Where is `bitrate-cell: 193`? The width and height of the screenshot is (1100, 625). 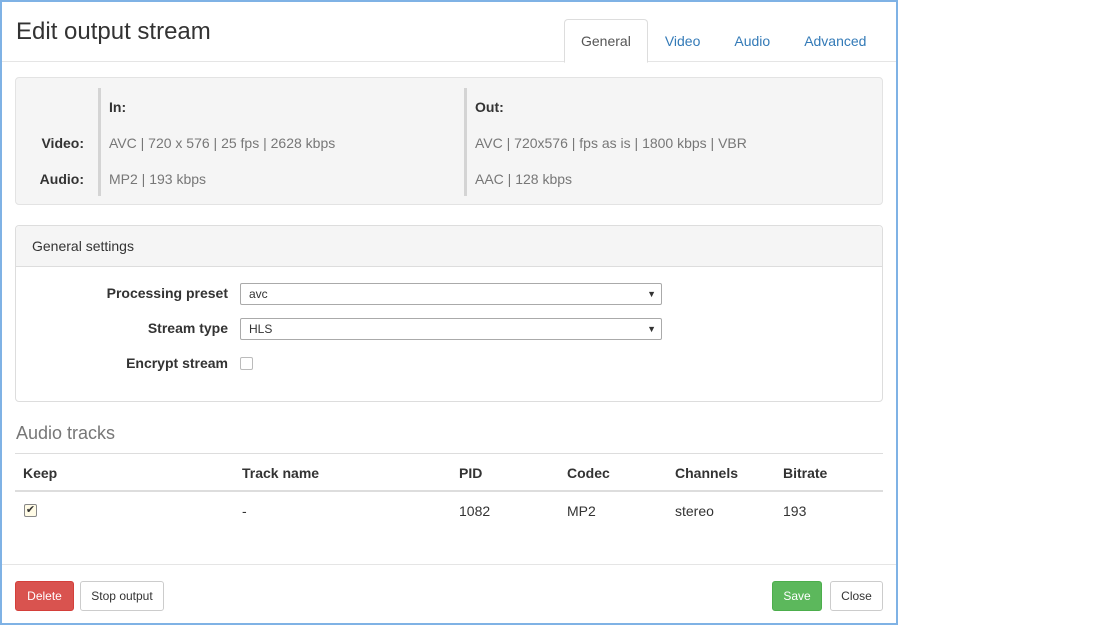
bitrate-cell: 193 is located at coordinates (795, 511).